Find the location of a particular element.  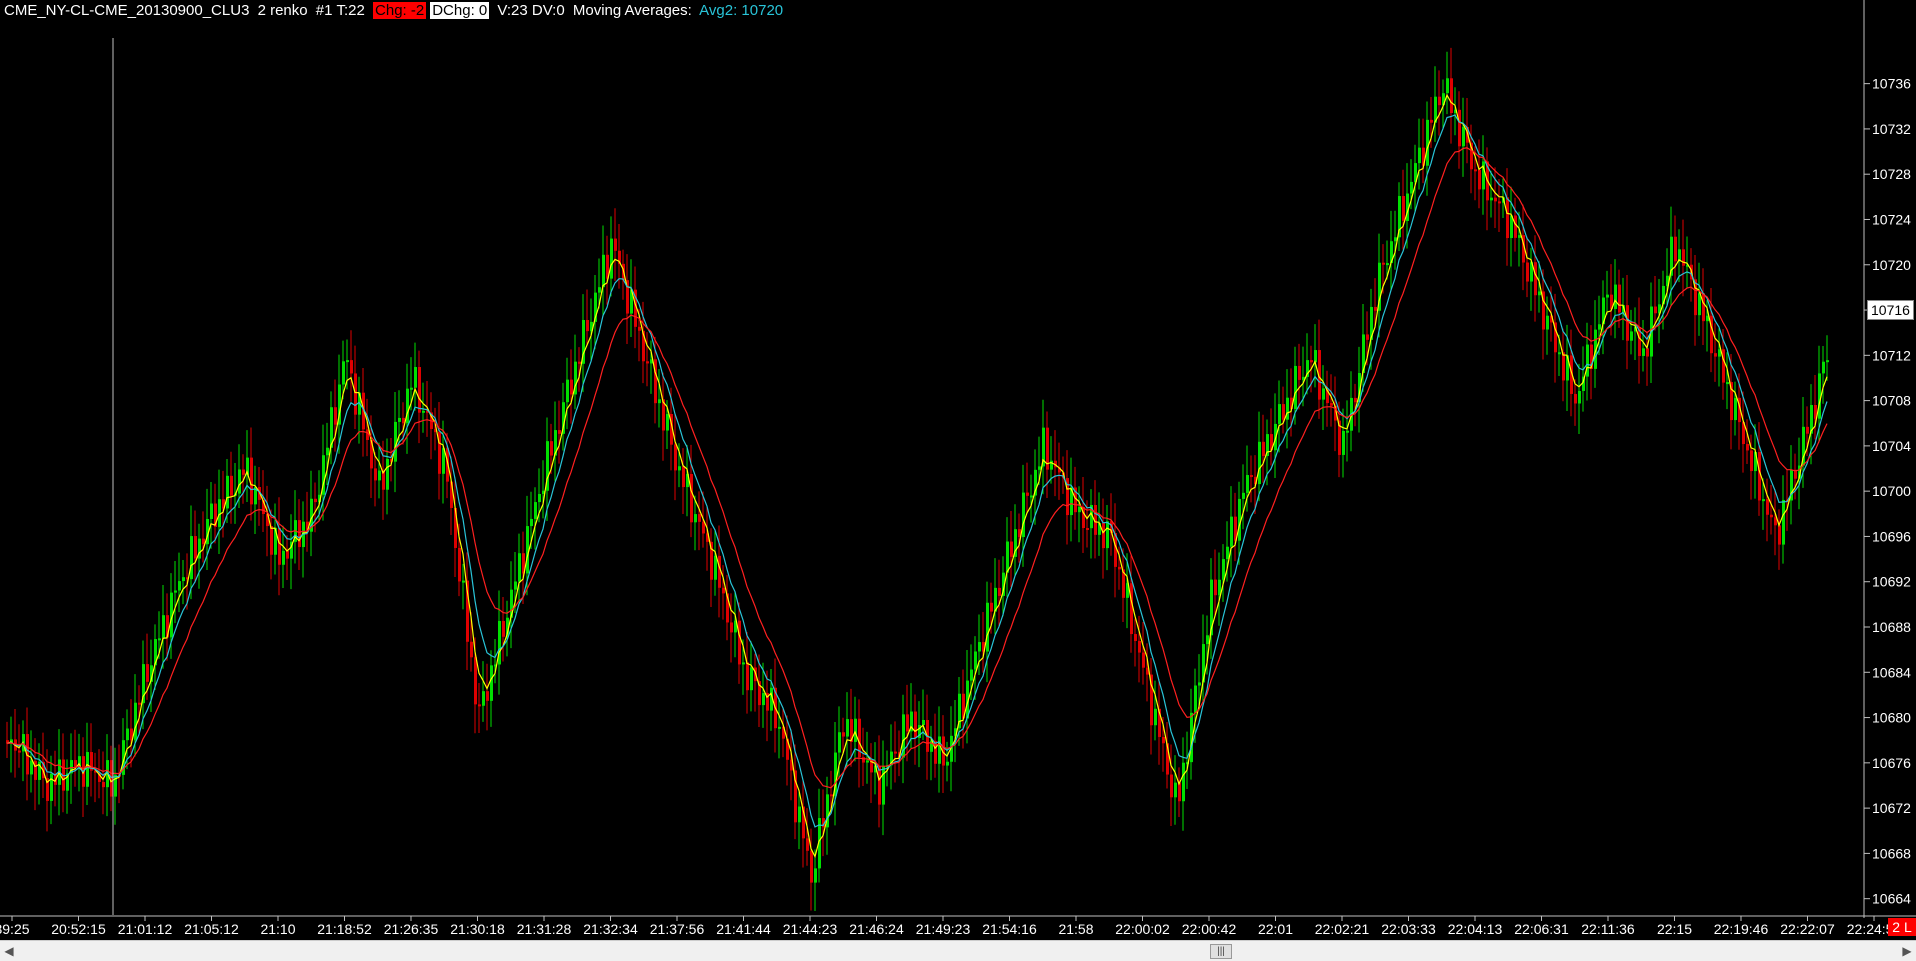

scroll-left-arrow-icon: ◀ is located at coordinates (9, 951).